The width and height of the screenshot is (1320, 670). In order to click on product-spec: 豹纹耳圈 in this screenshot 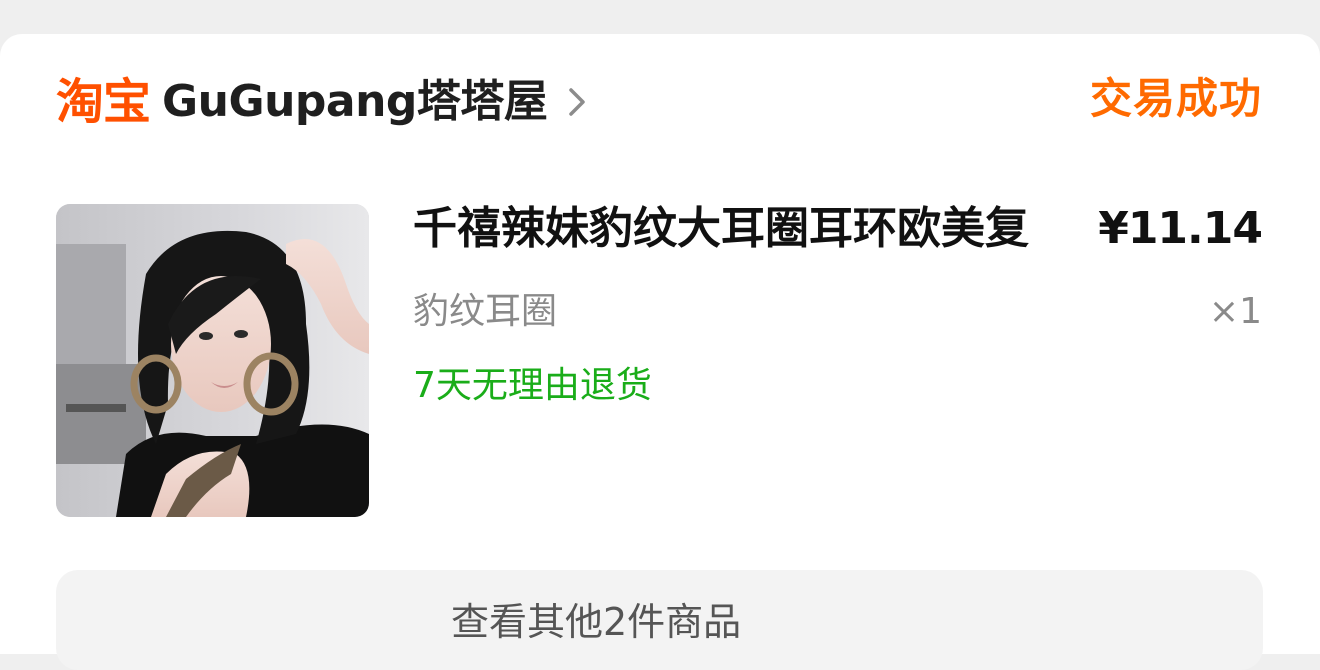, I will do `click(485, 311)`.